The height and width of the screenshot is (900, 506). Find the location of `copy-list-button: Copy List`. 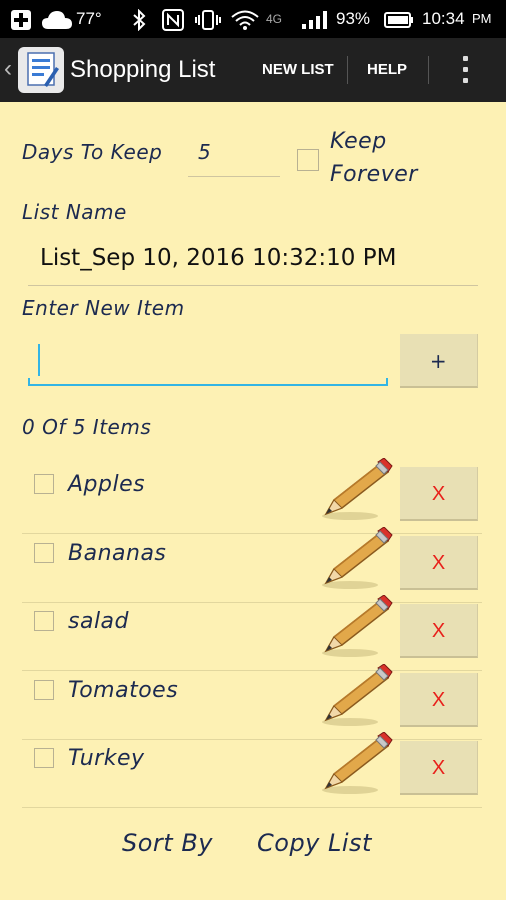

copy-list-button: Copy List is located at coordinates (314, 843).